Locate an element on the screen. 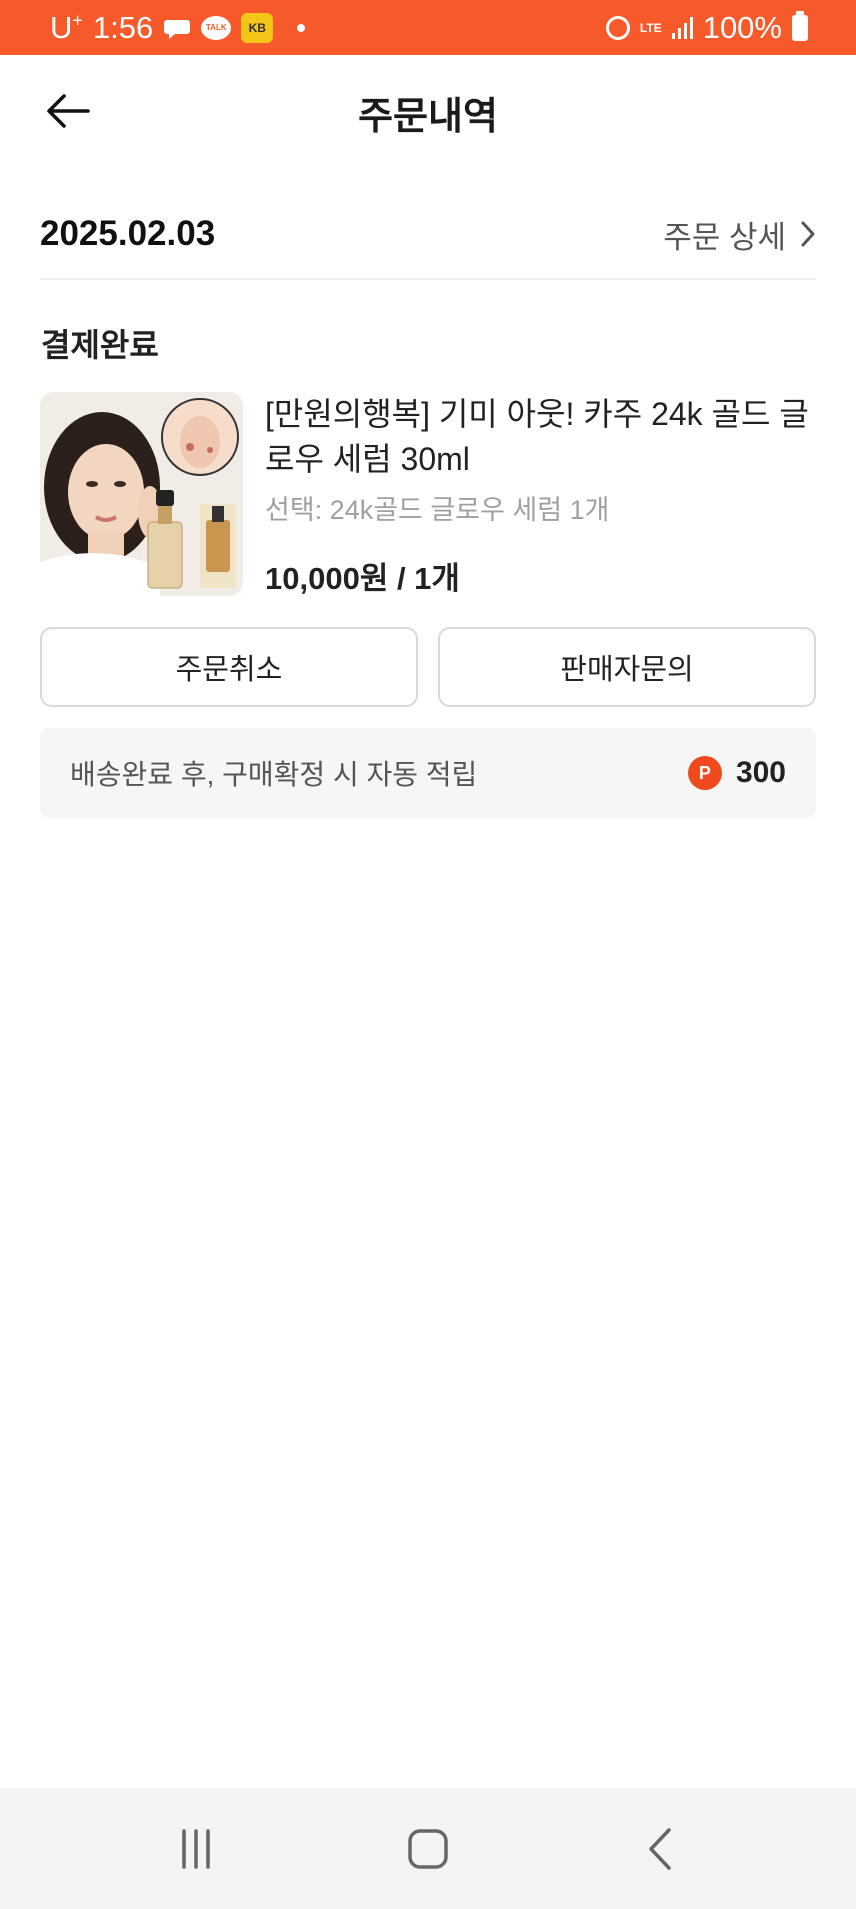  app-header: 주문내역 is located at coordinates (428, 111).